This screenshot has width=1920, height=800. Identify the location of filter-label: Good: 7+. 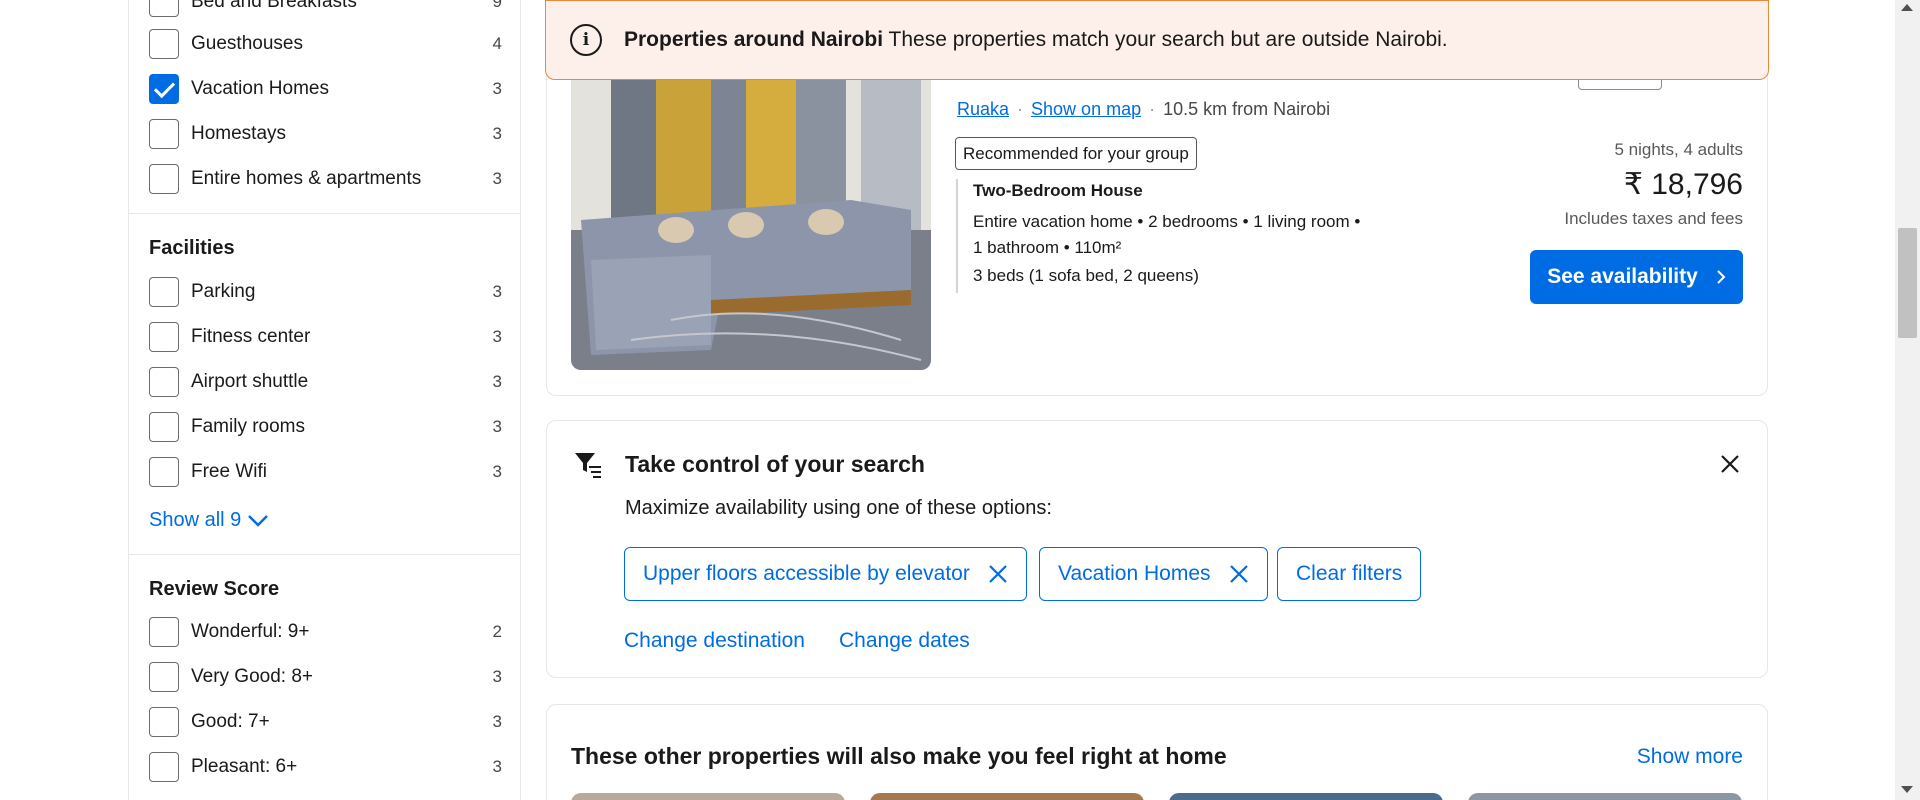
(230, 721).